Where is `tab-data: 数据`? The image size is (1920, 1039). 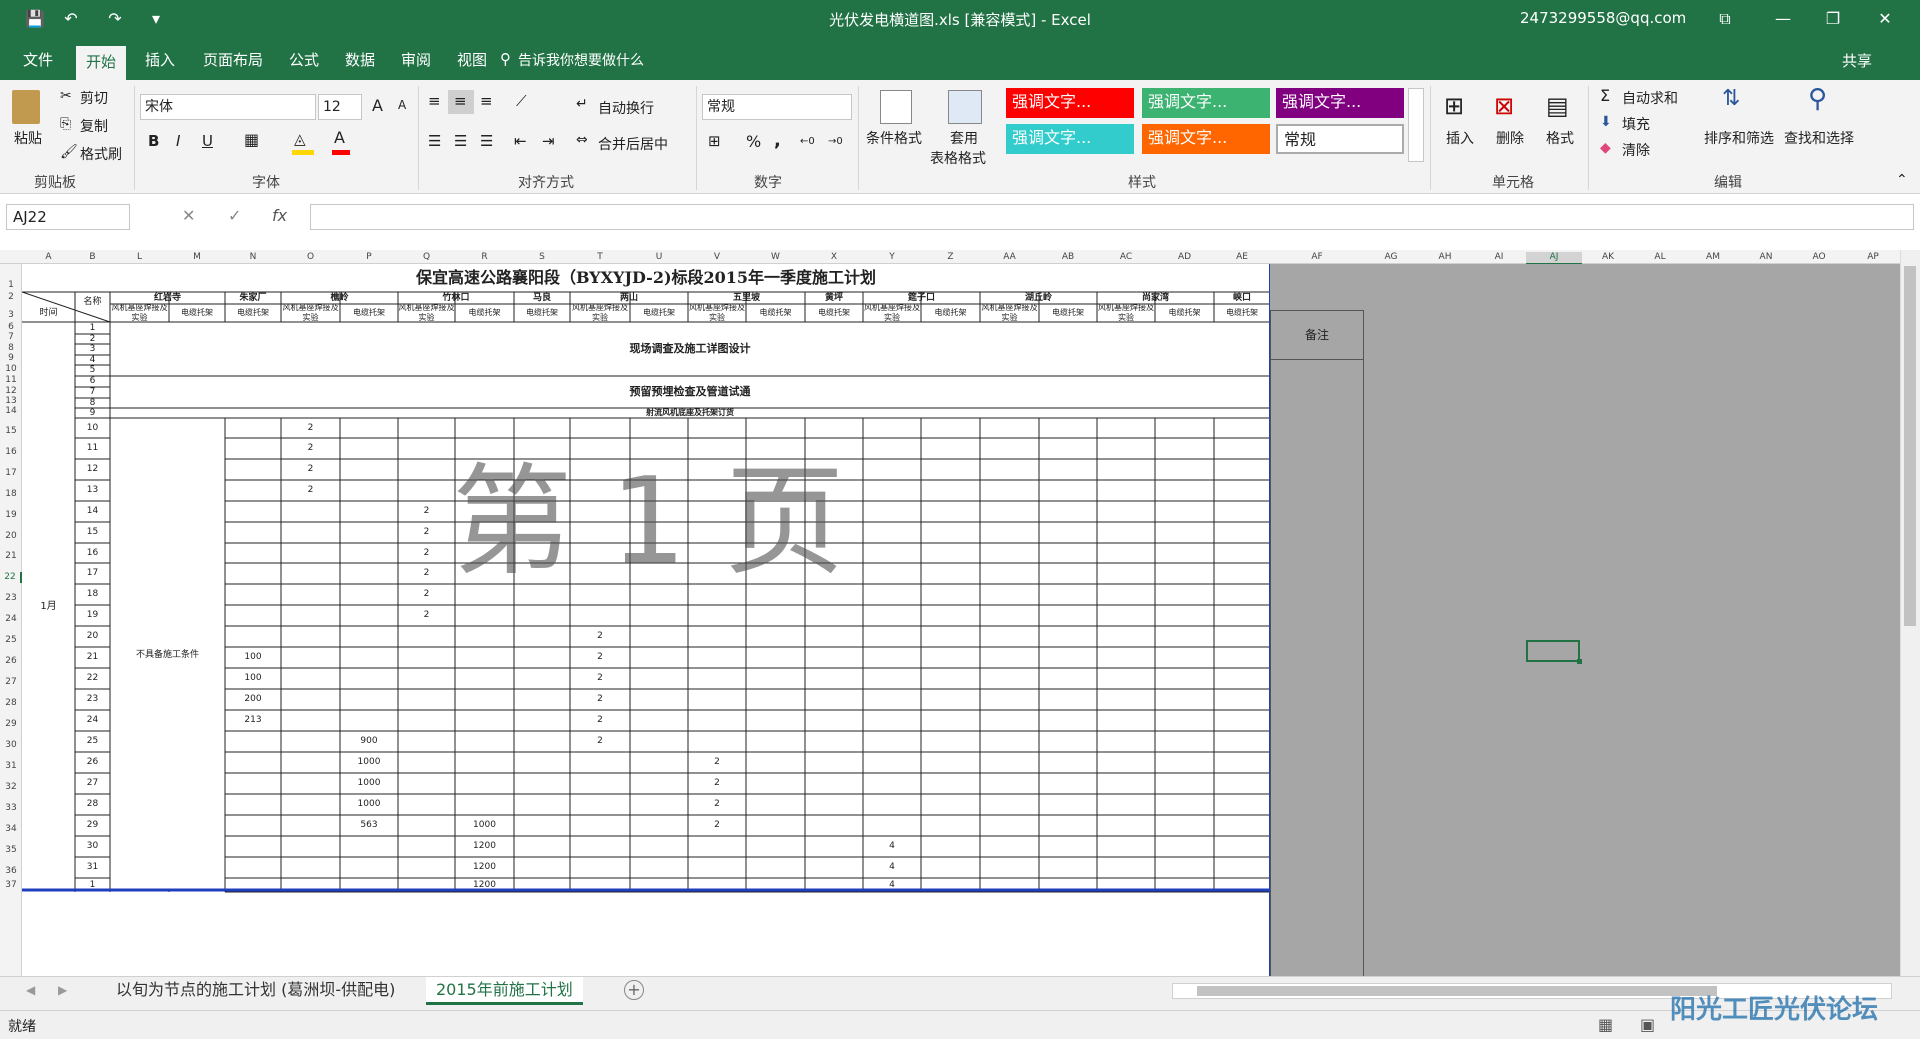 tab-data: 数据 is located at coordinates (360, 63).